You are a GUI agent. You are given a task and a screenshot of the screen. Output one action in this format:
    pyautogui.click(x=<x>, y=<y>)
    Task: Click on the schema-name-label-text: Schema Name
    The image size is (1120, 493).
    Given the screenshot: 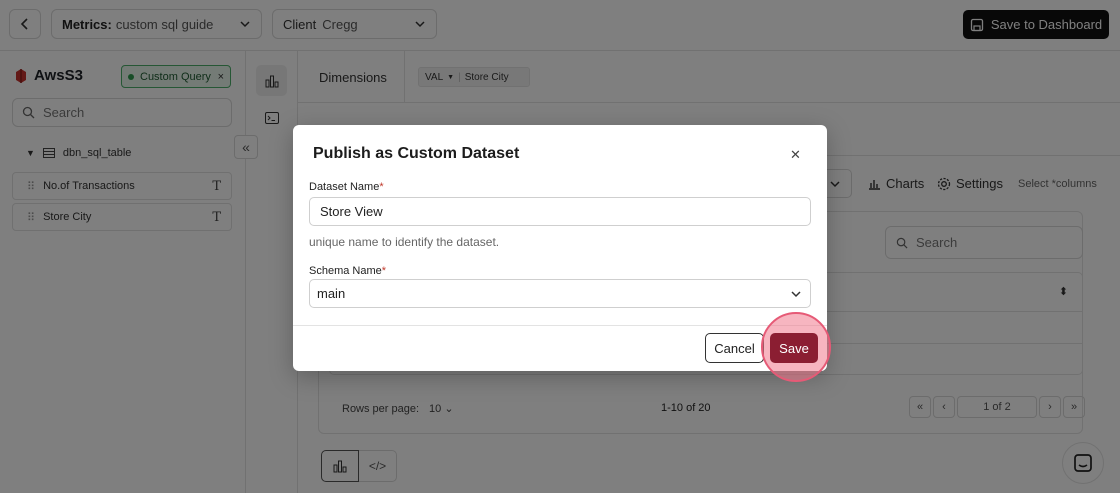 What is the action you would take?
    pyautogui.click(x=345, y=271)
    